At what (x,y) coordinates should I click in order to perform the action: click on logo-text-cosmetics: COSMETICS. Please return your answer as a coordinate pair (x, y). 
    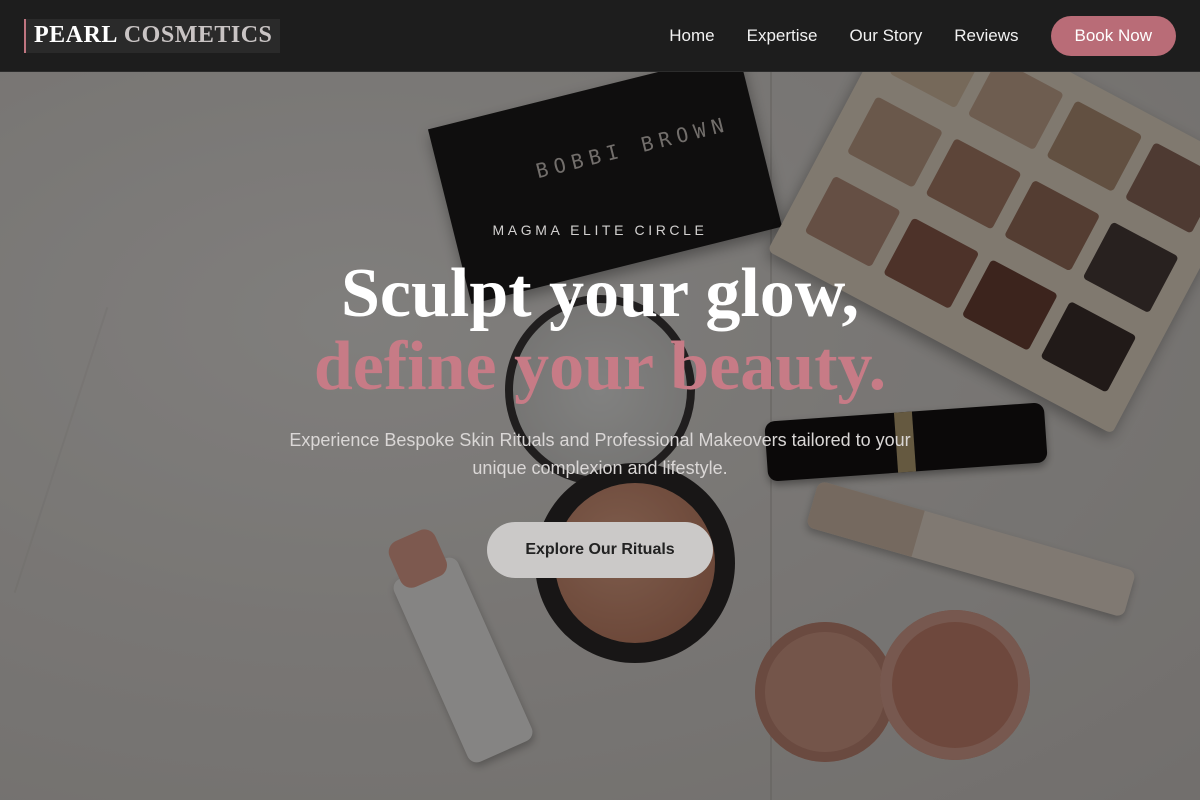
    Looking at the image, I should click on (198, 35).